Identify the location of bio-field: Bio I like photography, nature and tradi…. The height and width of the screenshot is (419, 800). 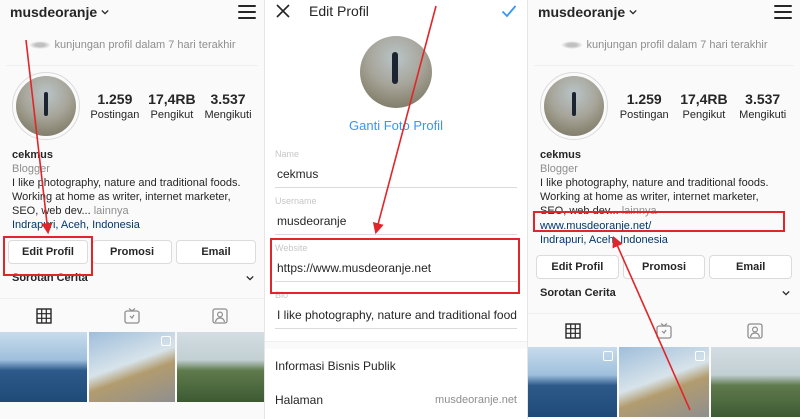
(396, 305).